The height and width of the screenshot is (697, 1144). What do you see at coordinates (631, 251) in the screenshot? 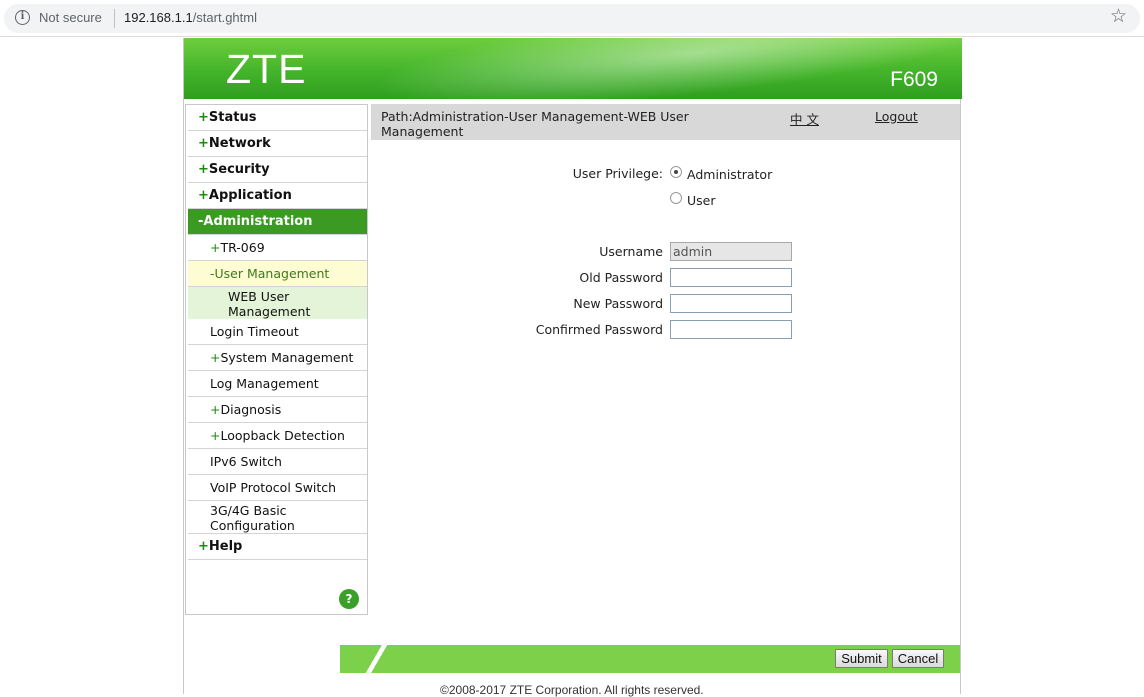
I see `username-label: Username` at bounding box center [631, 251].